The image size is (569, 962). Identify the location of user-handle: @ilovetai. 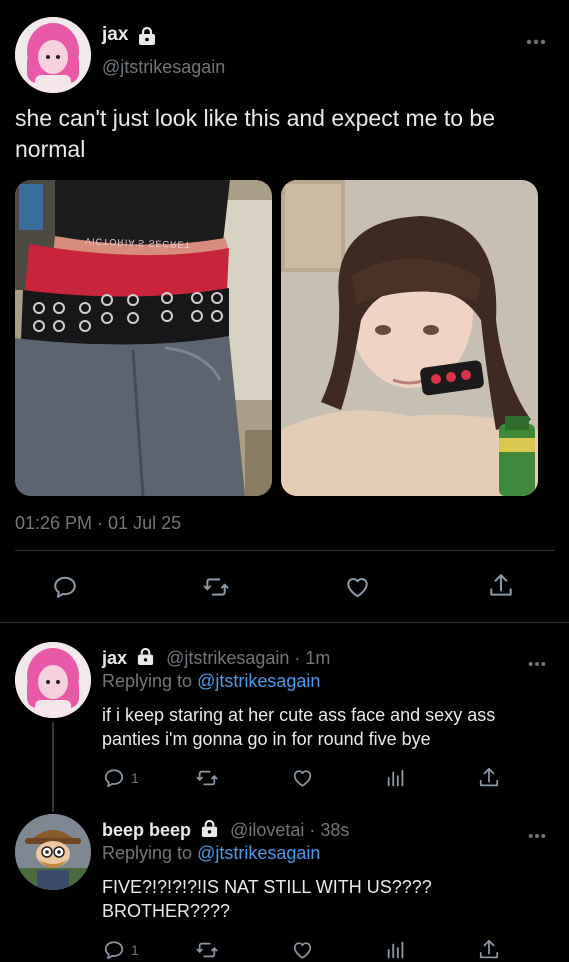
(267, 830).